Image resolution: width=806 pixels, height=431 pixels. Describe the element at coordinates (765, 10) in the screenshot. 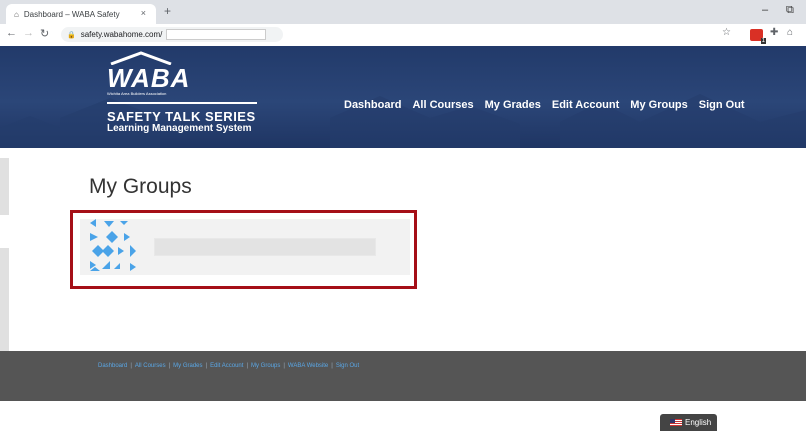

I see `minimize-button: –` at that location.